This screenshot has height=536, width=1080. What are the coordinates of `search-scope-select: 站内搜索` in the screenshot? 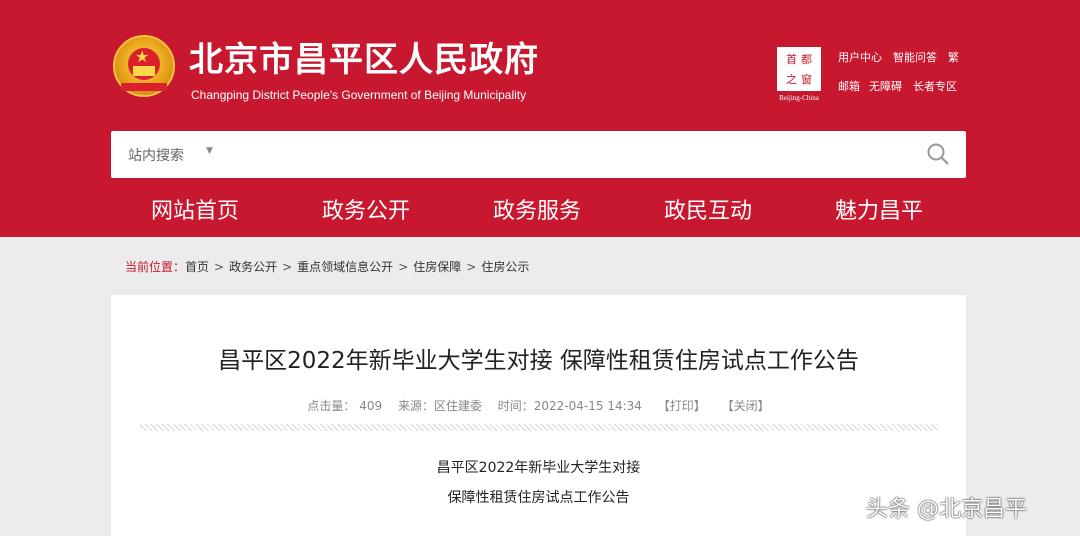 It's located at (156, 155).